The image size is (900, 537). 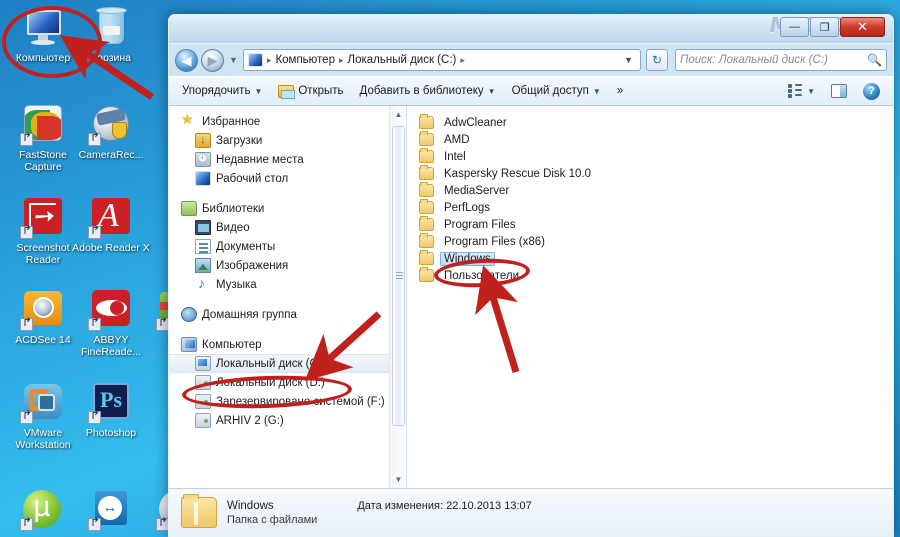 I want to click on close-button: ✕, so click(x=862, y=27).